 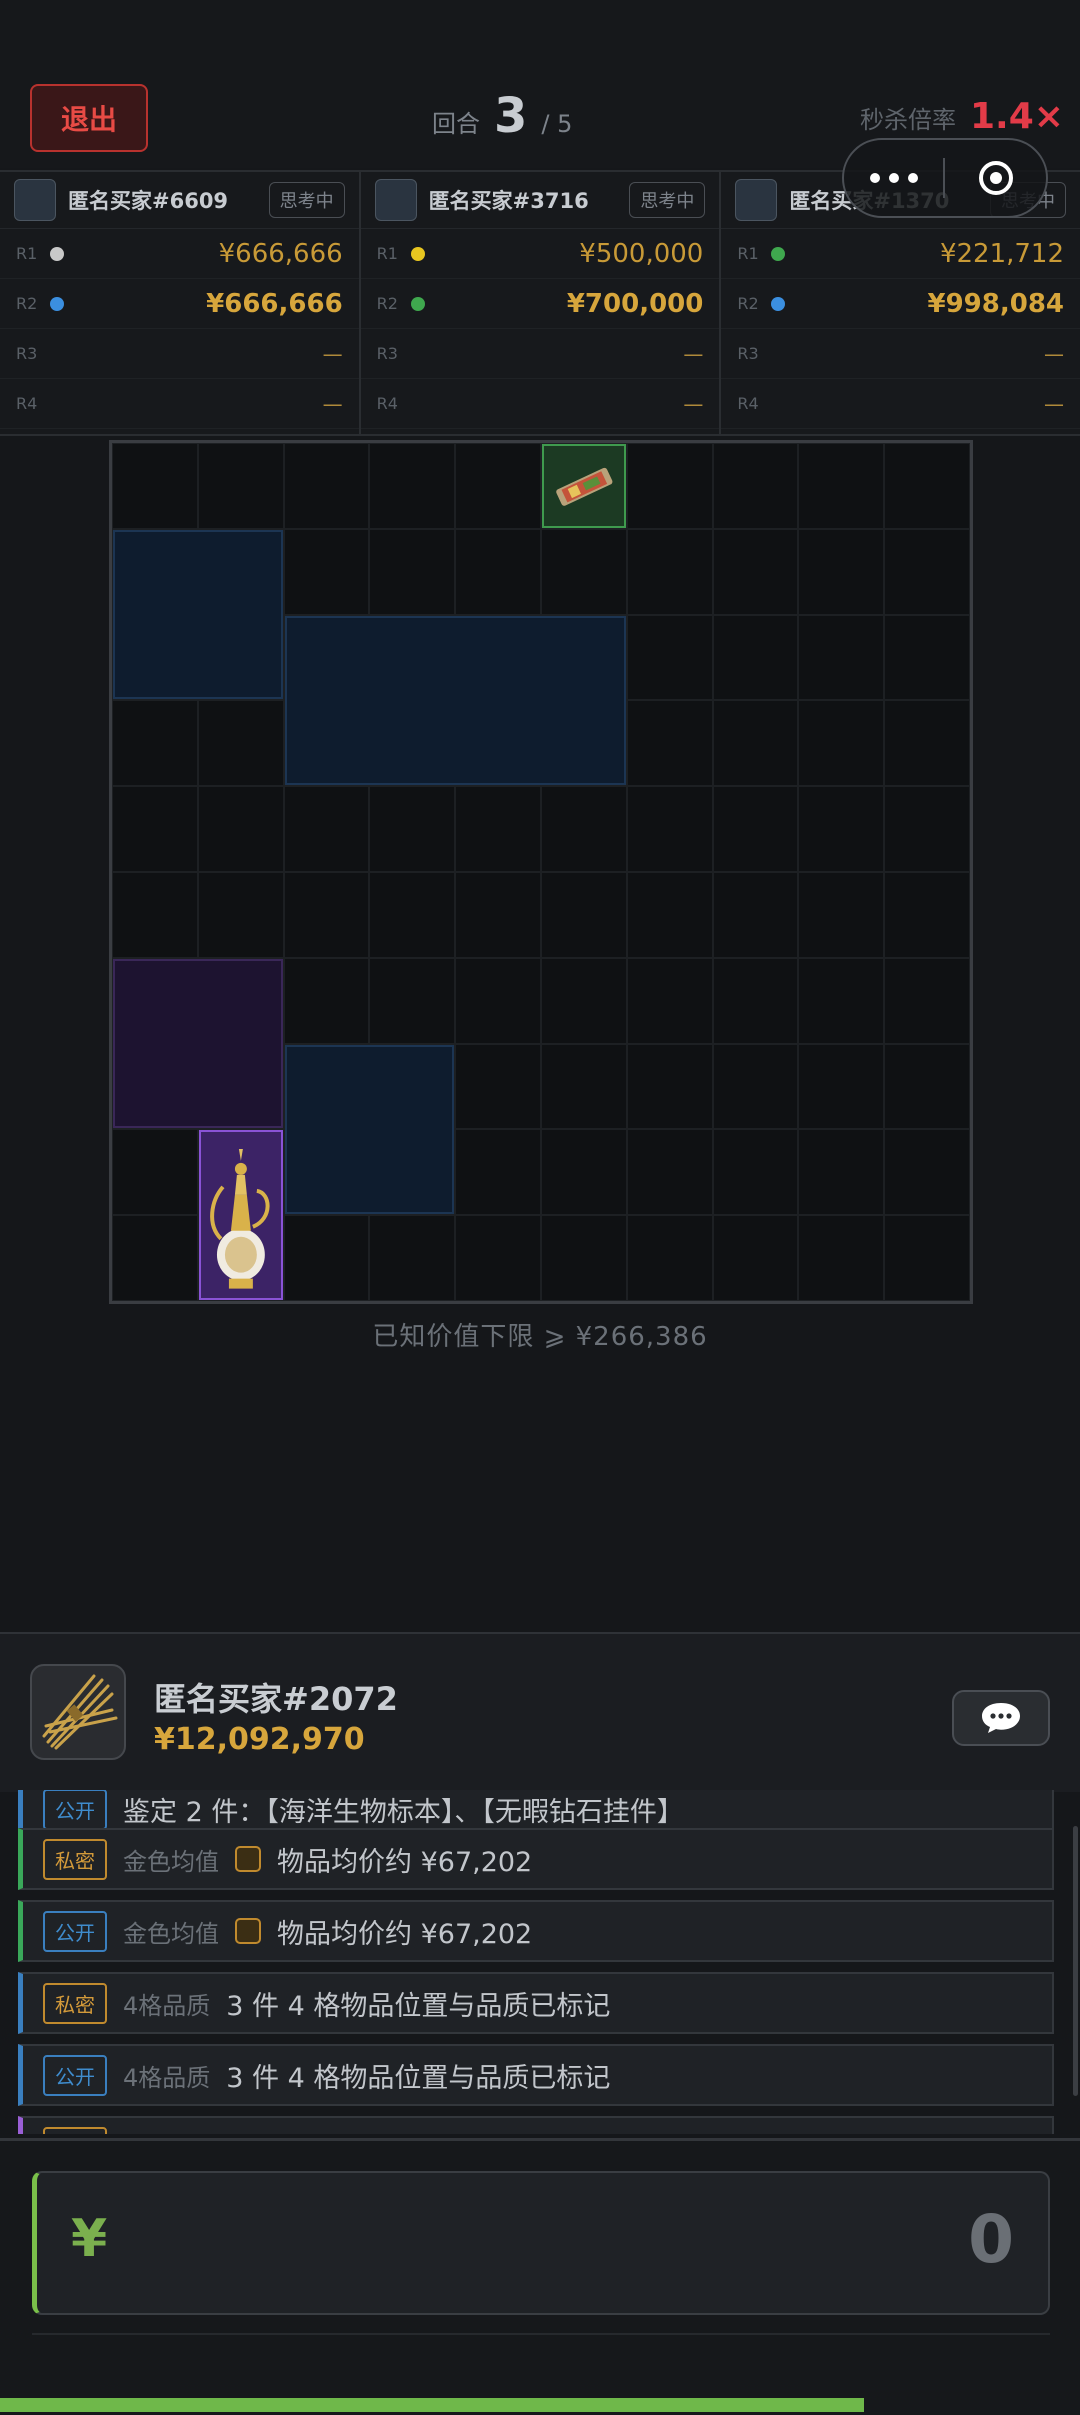 I want to click on bid-round-row: R1 ¥666,666, so click(x=179, y=254).